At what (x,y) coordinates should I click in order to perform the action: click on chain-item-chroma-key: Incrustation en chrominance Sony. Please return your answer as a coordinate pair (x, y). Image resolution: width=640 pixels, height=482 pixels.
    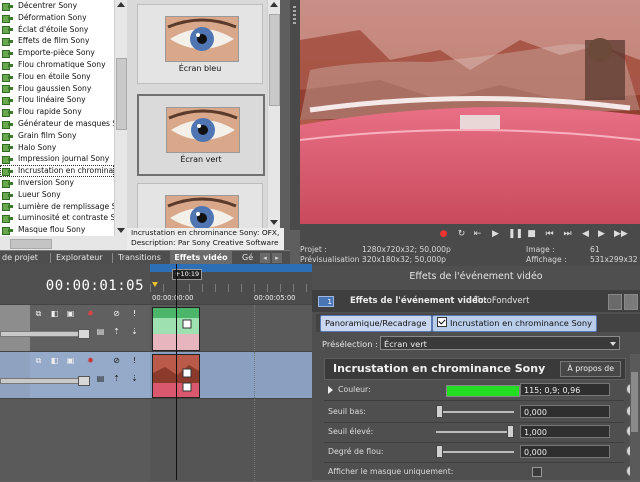
    Looking at the image, I should click on (515, 323).